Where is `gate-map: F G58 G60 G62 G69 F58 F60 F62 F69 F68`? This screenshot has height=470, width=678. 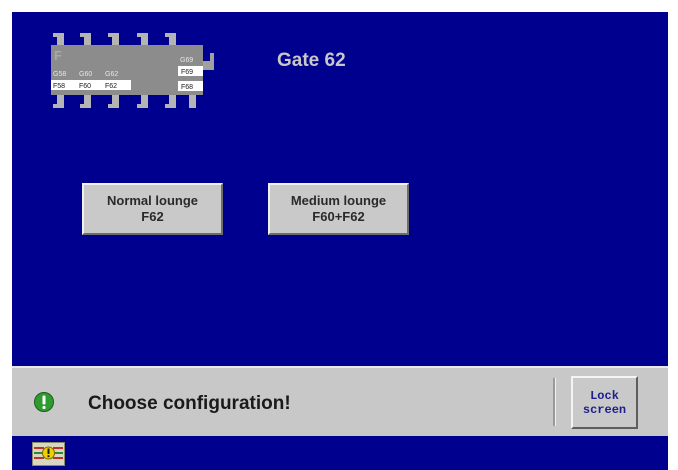 gate-map: F G58 G60 G62 G69 F58 F60 F62 F69 F68 is located at coordinates (132, 70).